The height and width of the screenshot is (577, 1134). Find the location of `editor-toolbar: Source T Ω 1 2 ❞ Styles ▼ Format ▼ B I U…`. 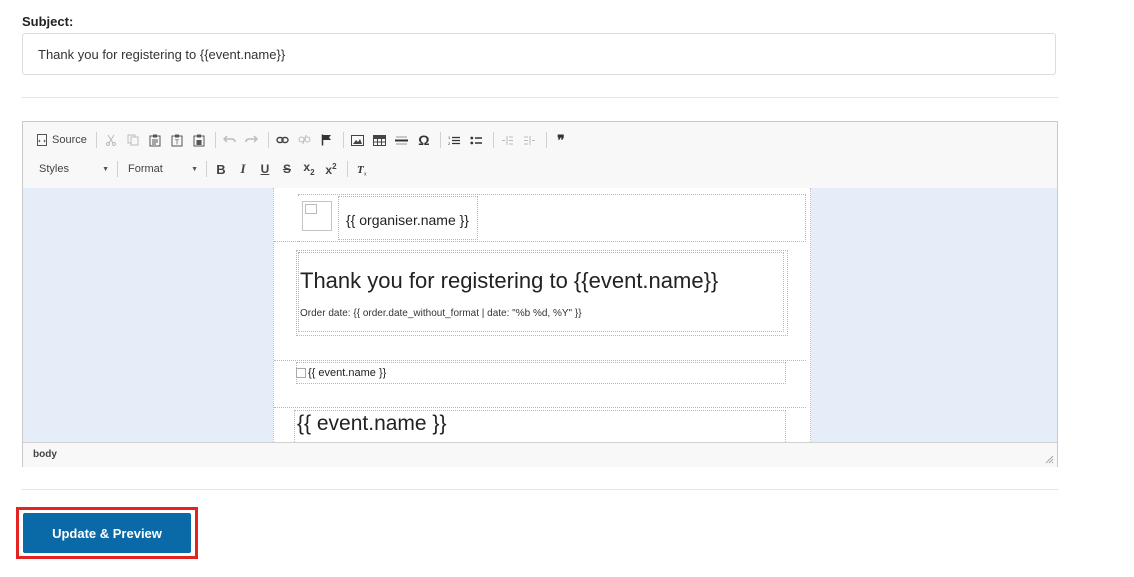

editor-toolbar: Source T Ω 1 2 ❞ Styles ▼ Format ▼ B I U… is located at coordinates (540, 155).